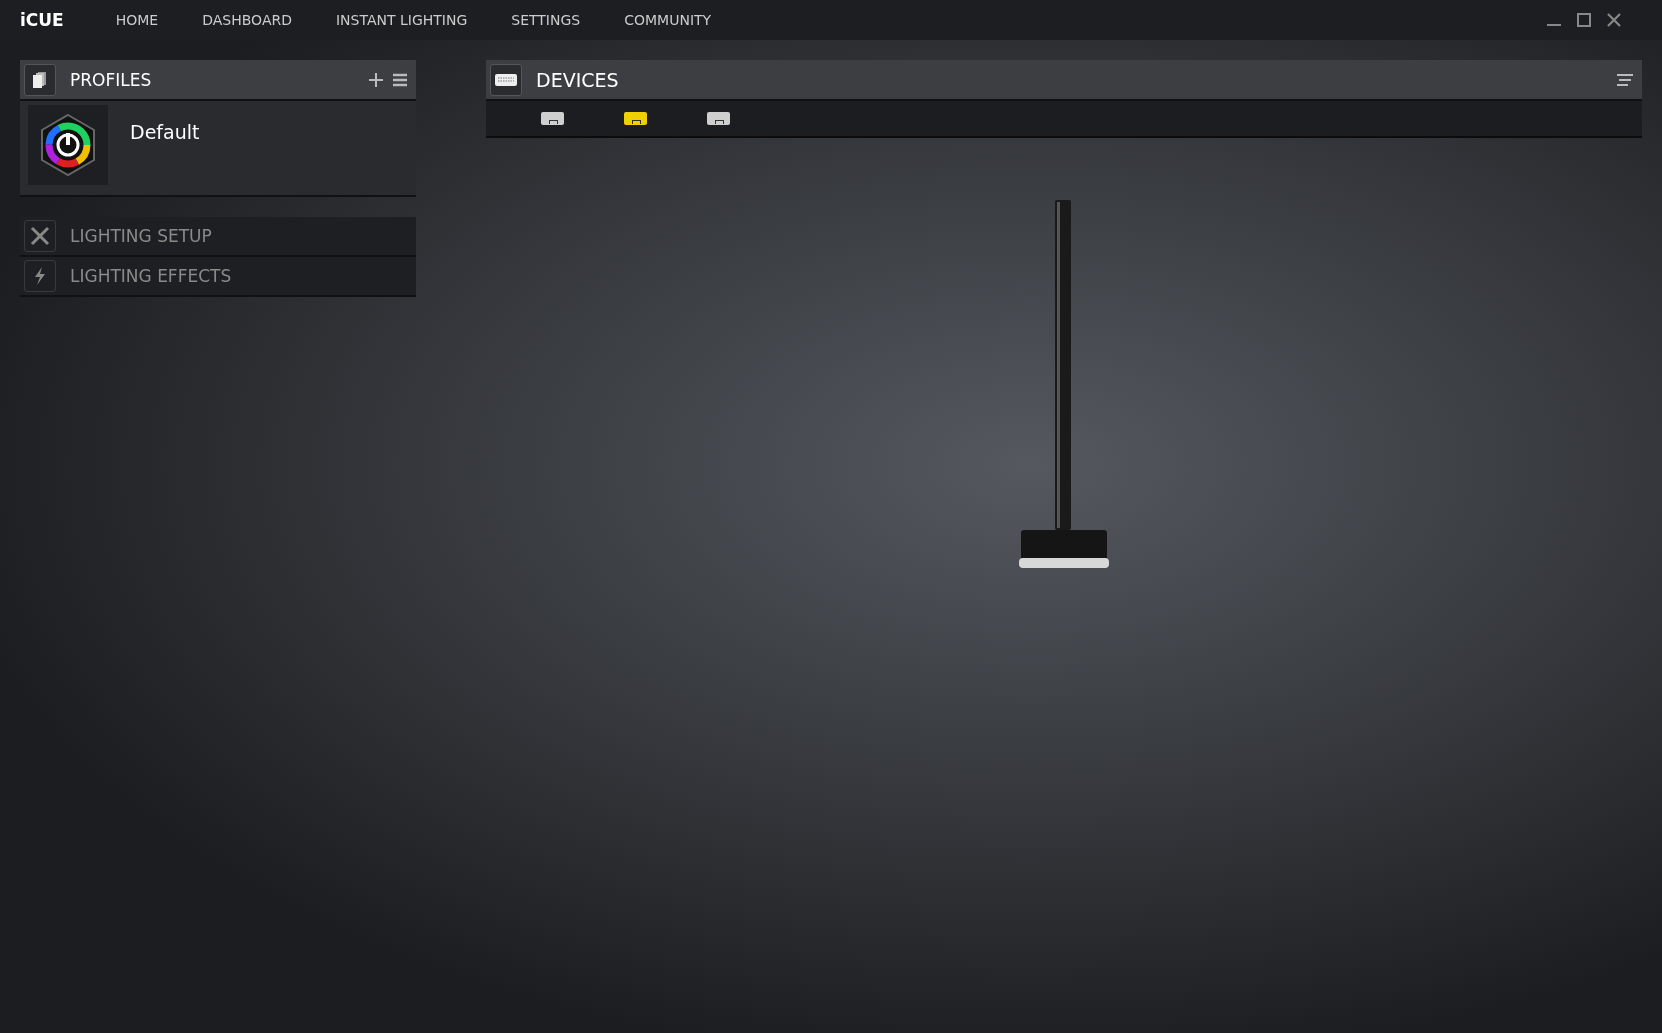  What do you see at coordinates (40, 79) in the screenshot?
I see `profiles-icon` at bounding box center [40, 79].